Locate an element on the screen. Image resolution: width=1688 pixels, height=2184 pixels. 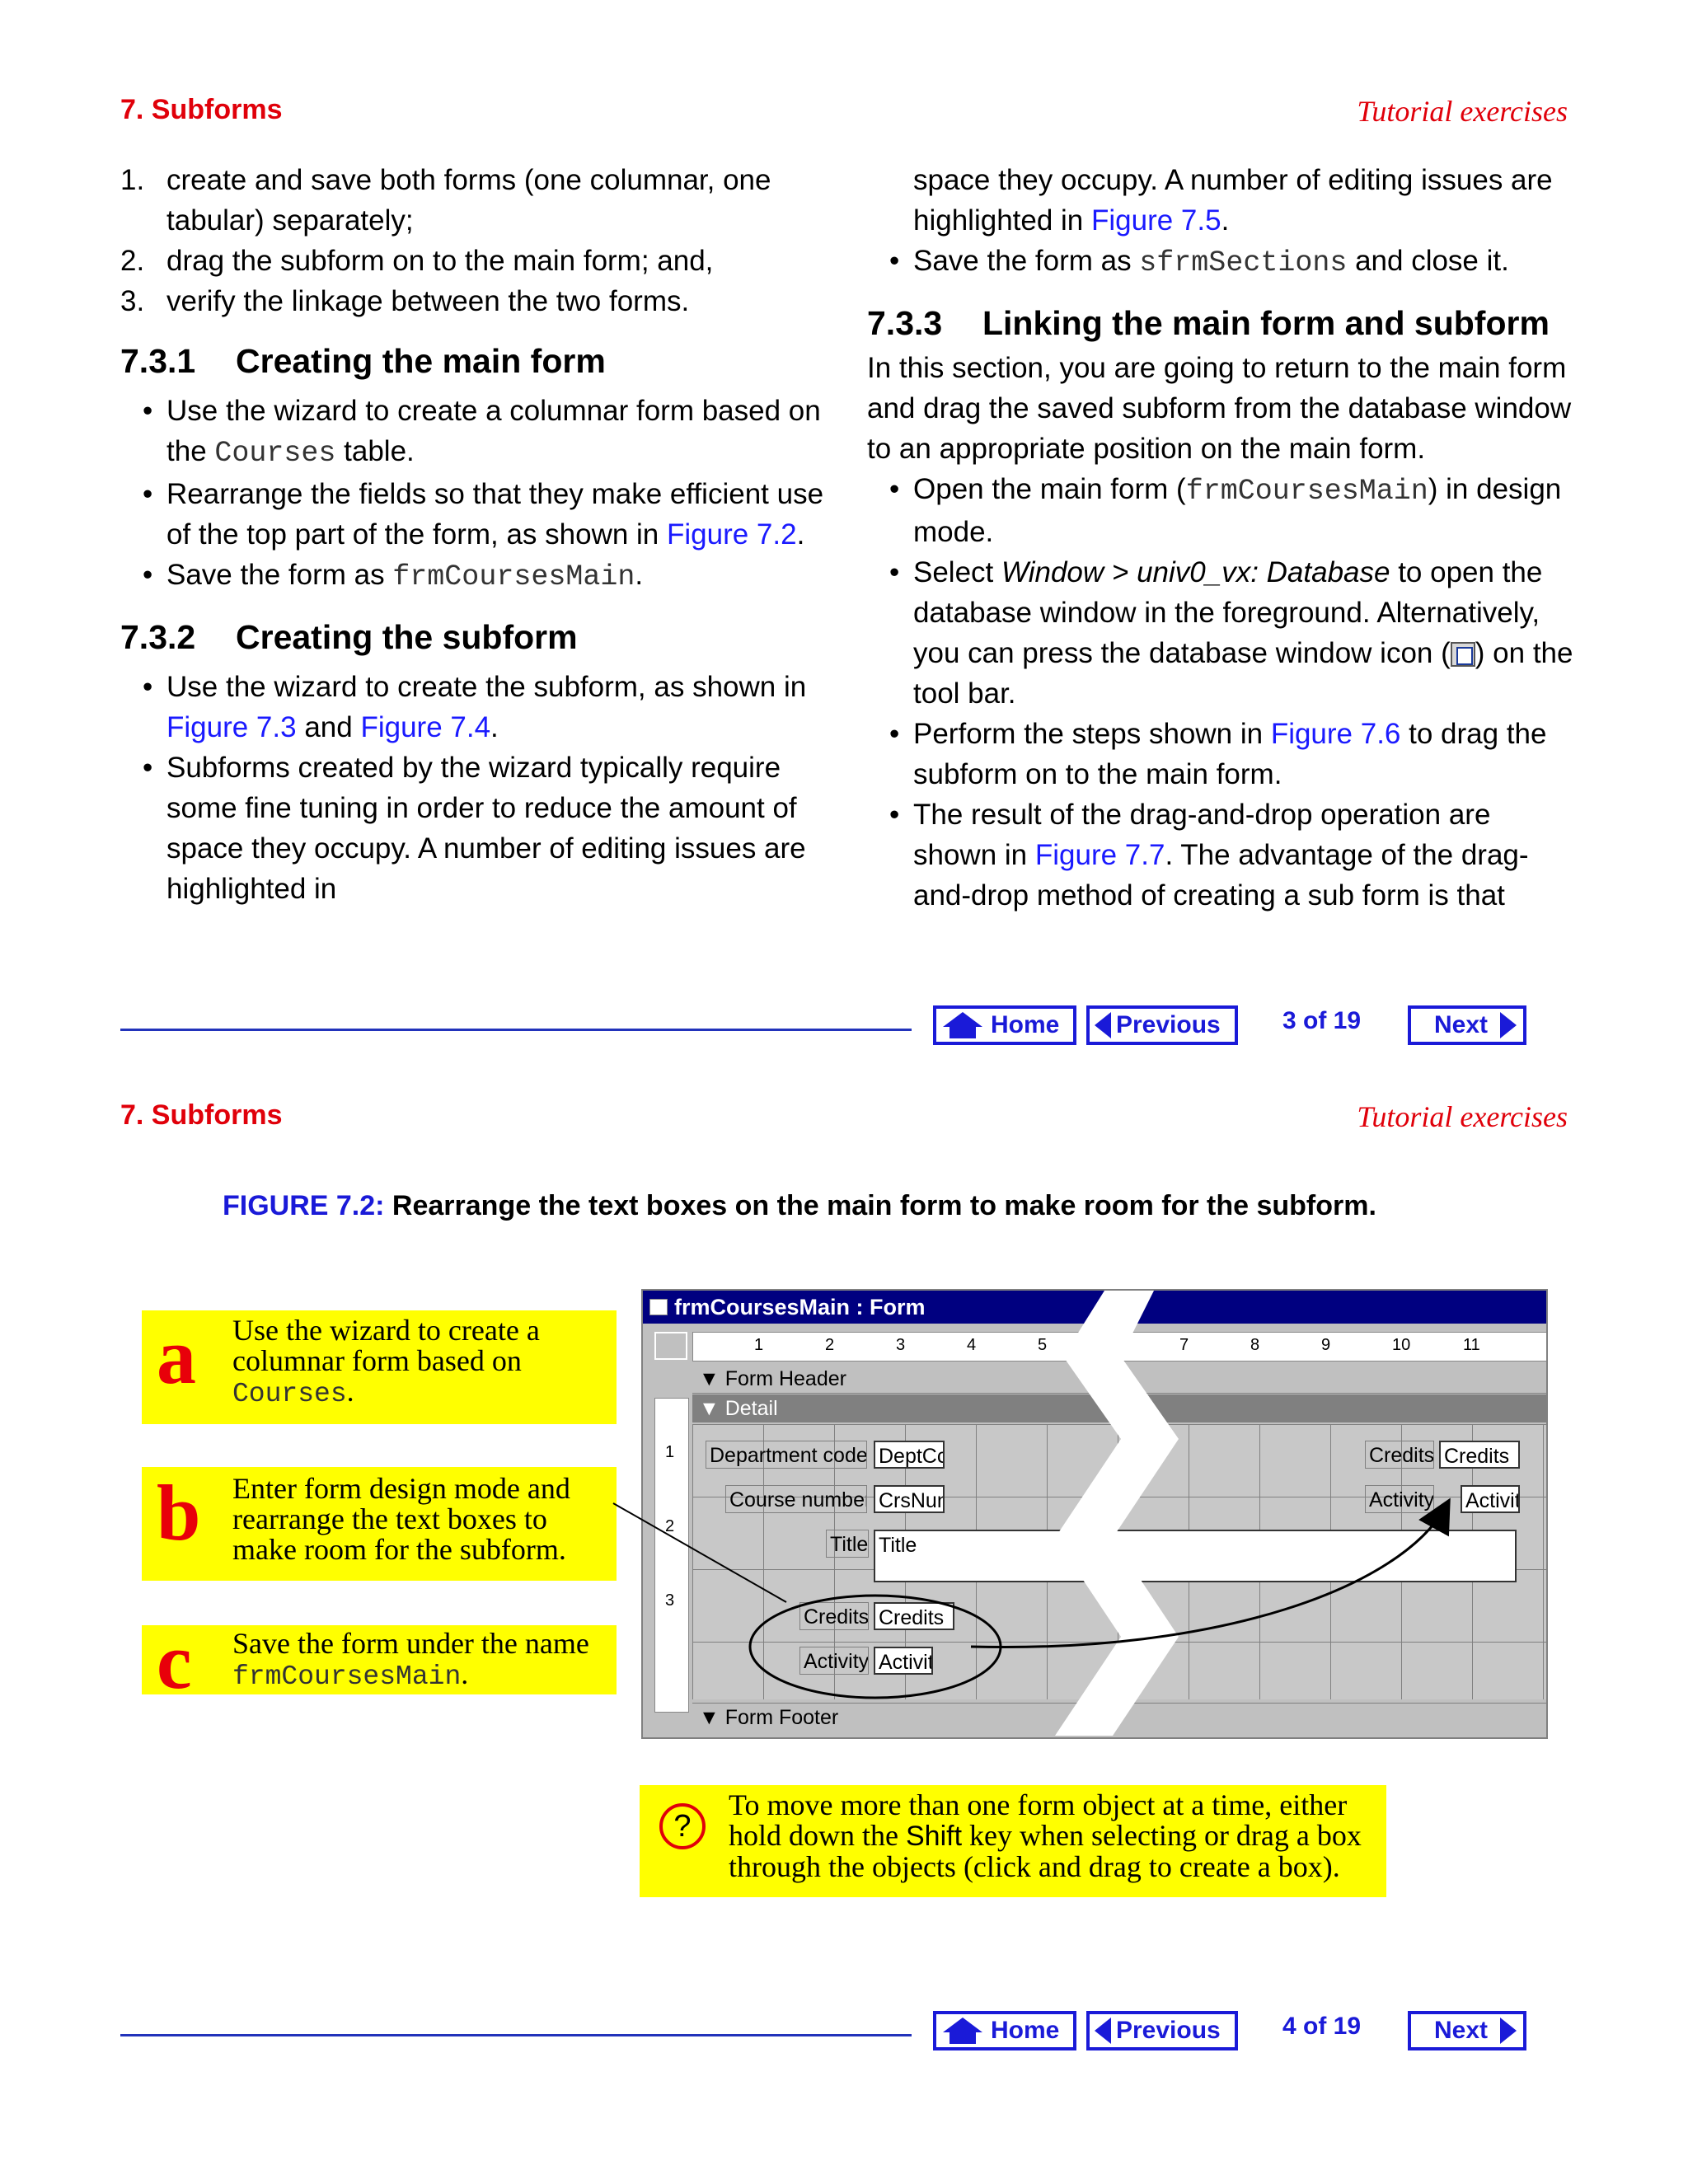
page-number: 3 of 19 is located at coordinates (1322, 1020).